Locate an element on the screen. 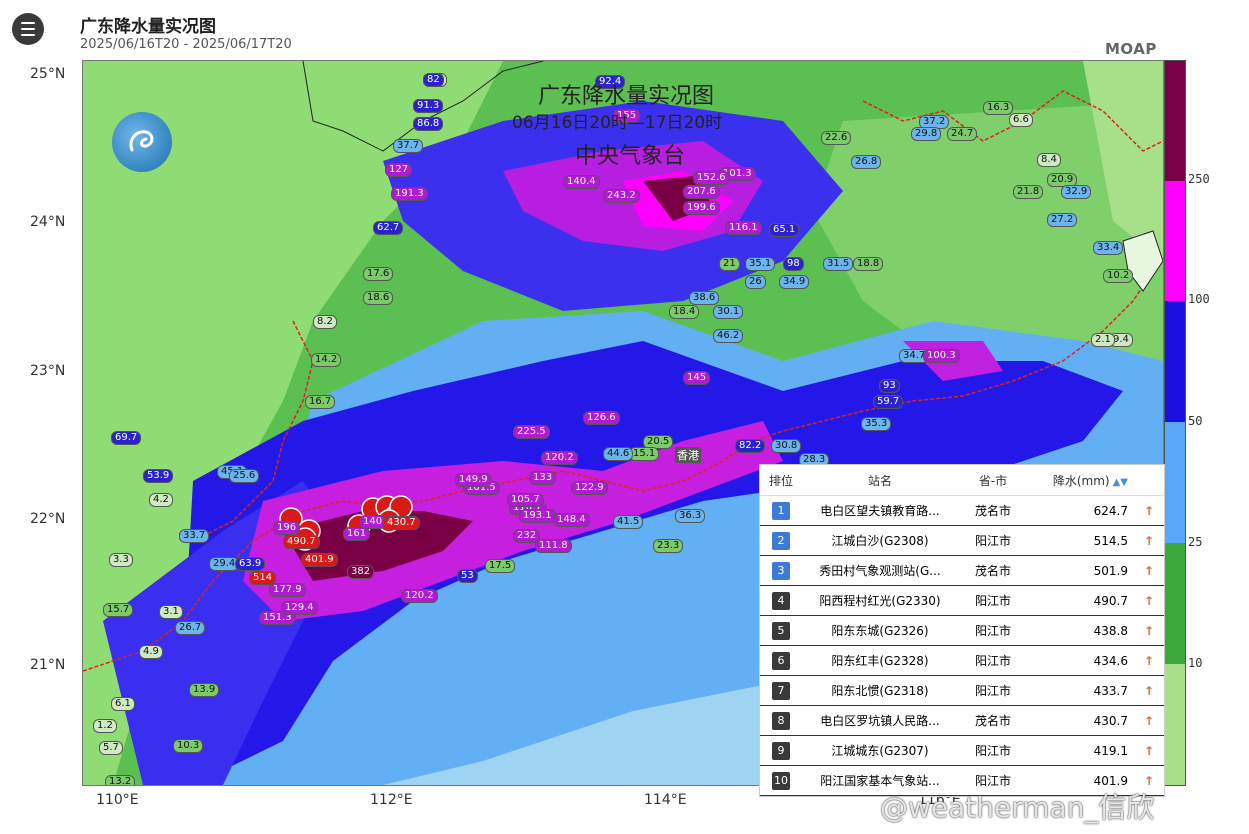 Image resolution: width=1249 pixels, height=834 pixels. station-value-label: 105.7 is located at coordinates (525, 500).